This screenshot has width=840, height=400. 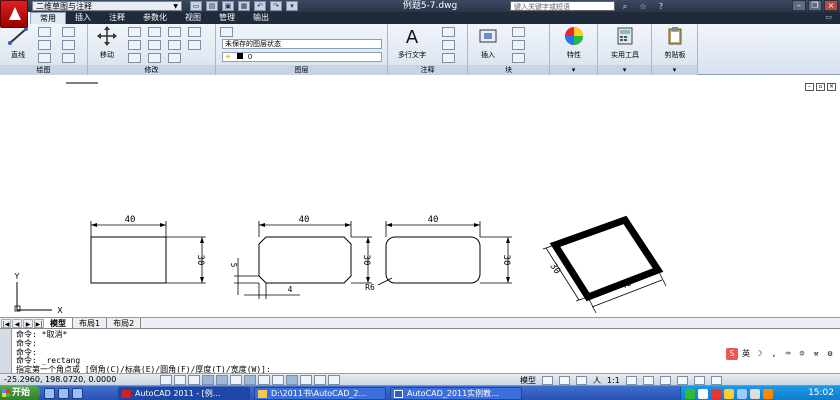 What do you see at coordinates (674, 70) in the screenshot?
I see `clipboard-panel-title: ▾` at bounding box center [674, 70].